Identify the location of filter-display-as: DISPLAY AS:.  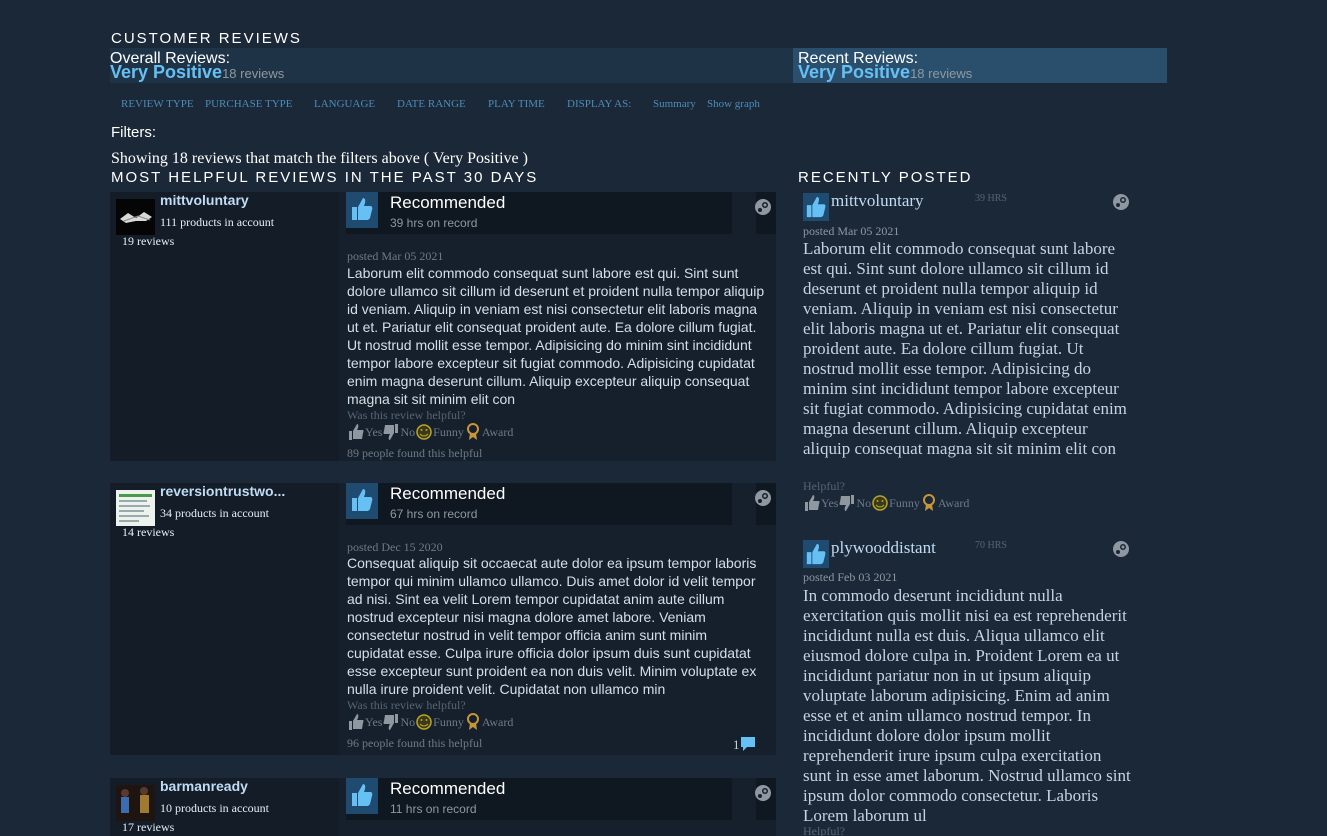
(599, 104).